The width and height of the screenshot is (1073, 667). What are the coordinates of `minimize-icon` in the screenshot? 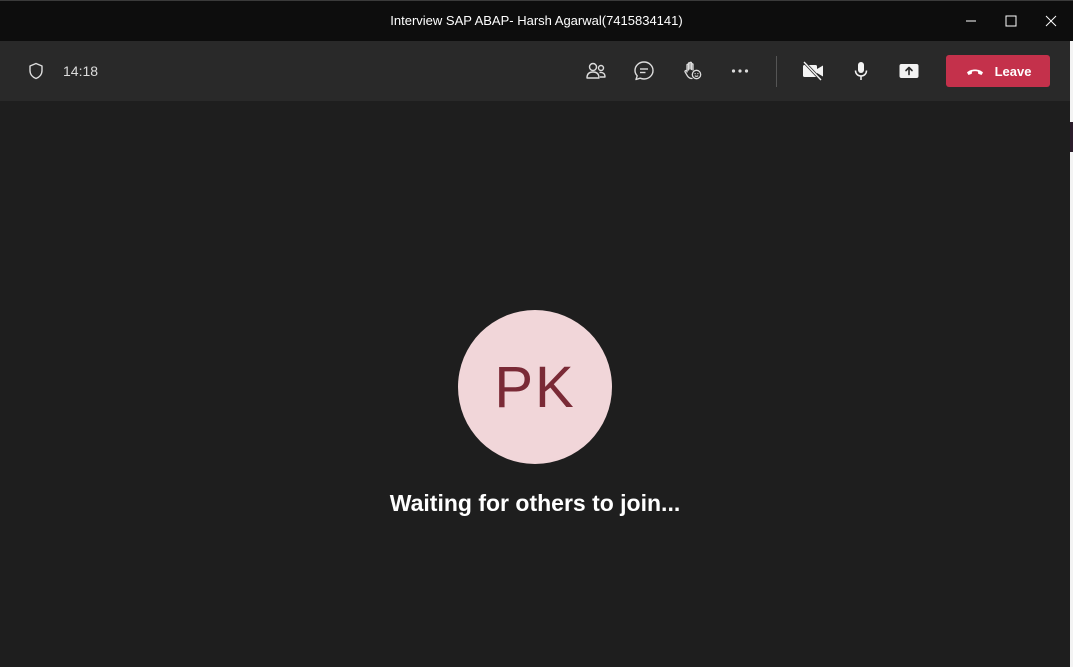 It's located at (971, 21).